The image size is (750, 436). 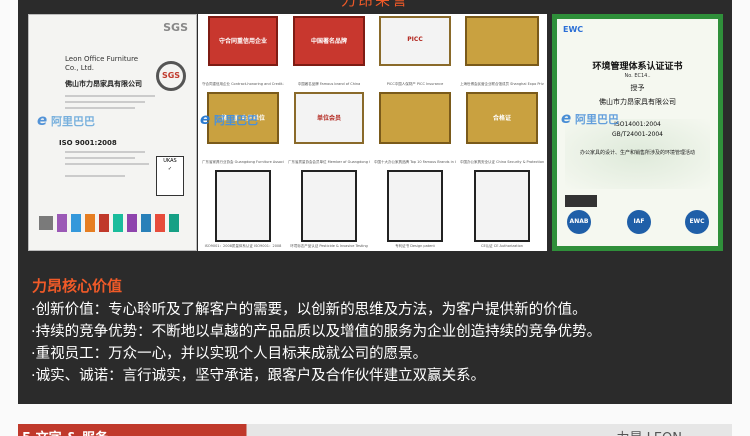 What do you see at coordinates (243, 246) in the screenshot?
I see `certificate-caption: ISO9001：2008质量体系认证 ISO9001：2008` at bounding box center [243, 246].